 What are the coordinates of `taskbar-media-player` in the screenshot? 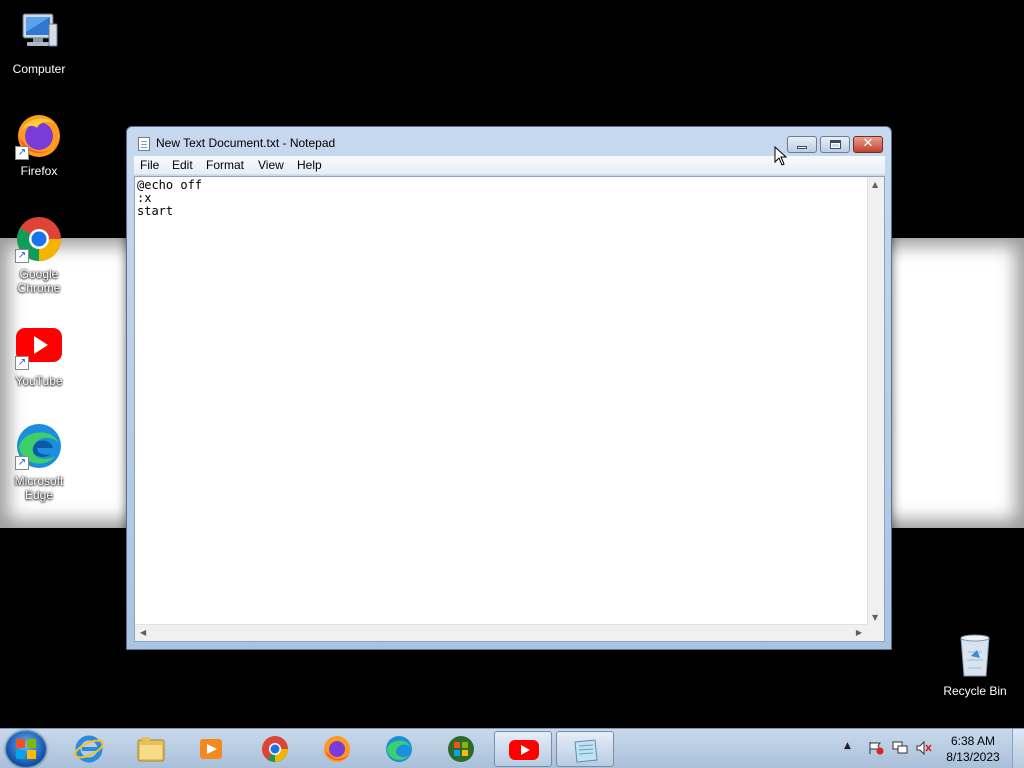 It's located at (211, 749).